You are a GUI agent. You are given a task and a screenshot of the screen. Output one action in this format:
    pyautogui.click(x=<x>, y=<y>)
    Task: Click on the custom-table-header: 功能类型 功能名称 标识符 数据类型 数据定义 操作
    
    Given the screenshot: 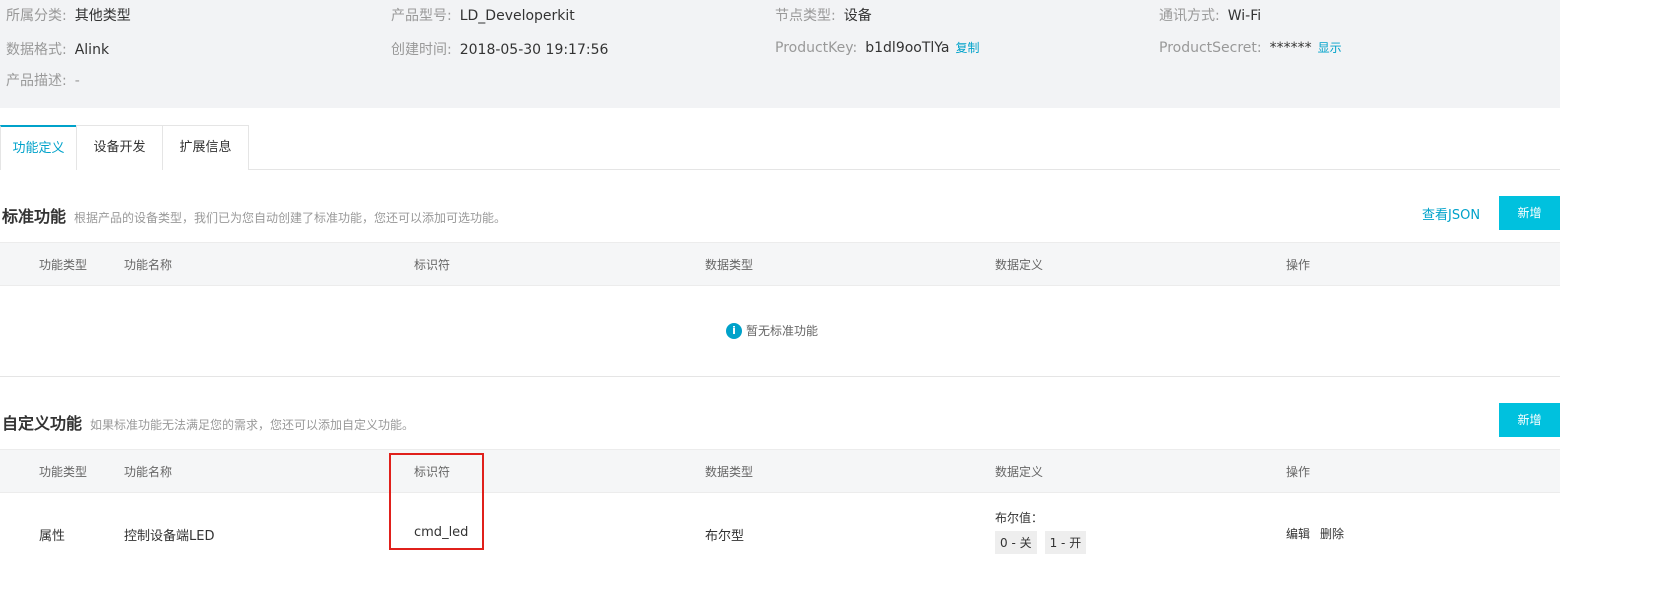 What is the action you would take?
    pyautogui.click(x=780, y=471)
    